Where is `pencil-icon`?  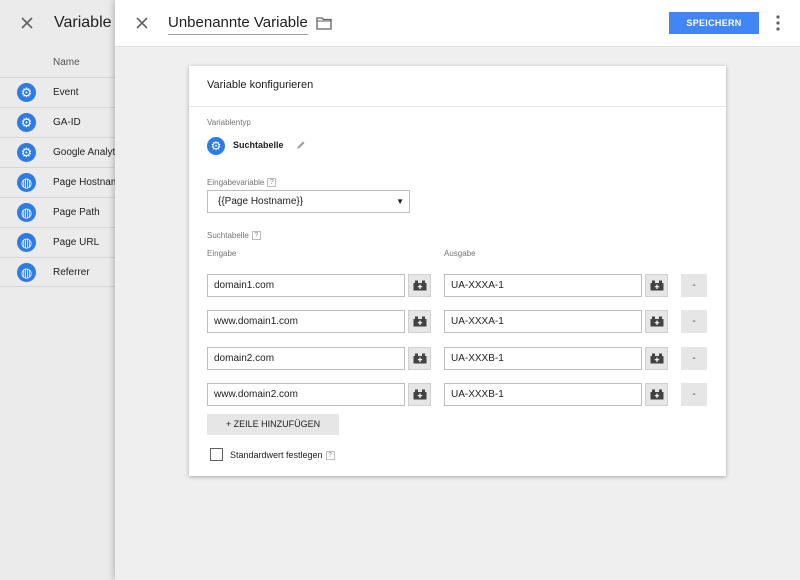 pencil-icon is located at coordinates (301, 145).